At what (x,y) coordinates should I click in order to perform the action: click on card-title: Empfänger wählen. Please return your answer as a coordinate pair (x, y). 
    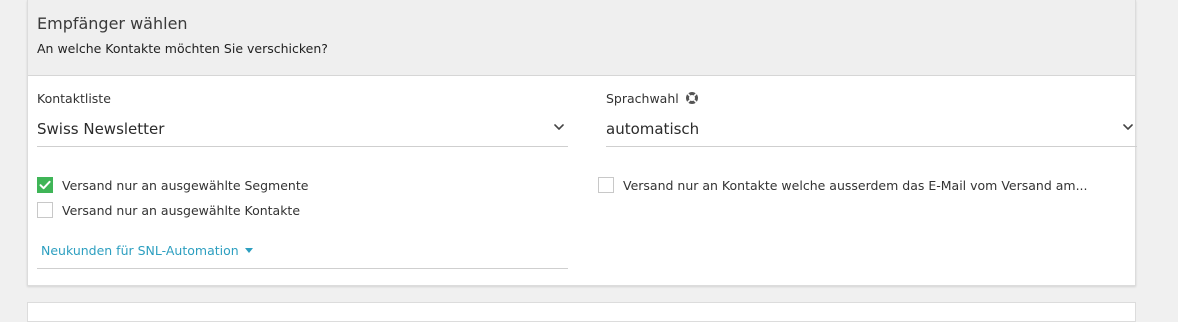
    Looking at the image, I should click on (112, 23).